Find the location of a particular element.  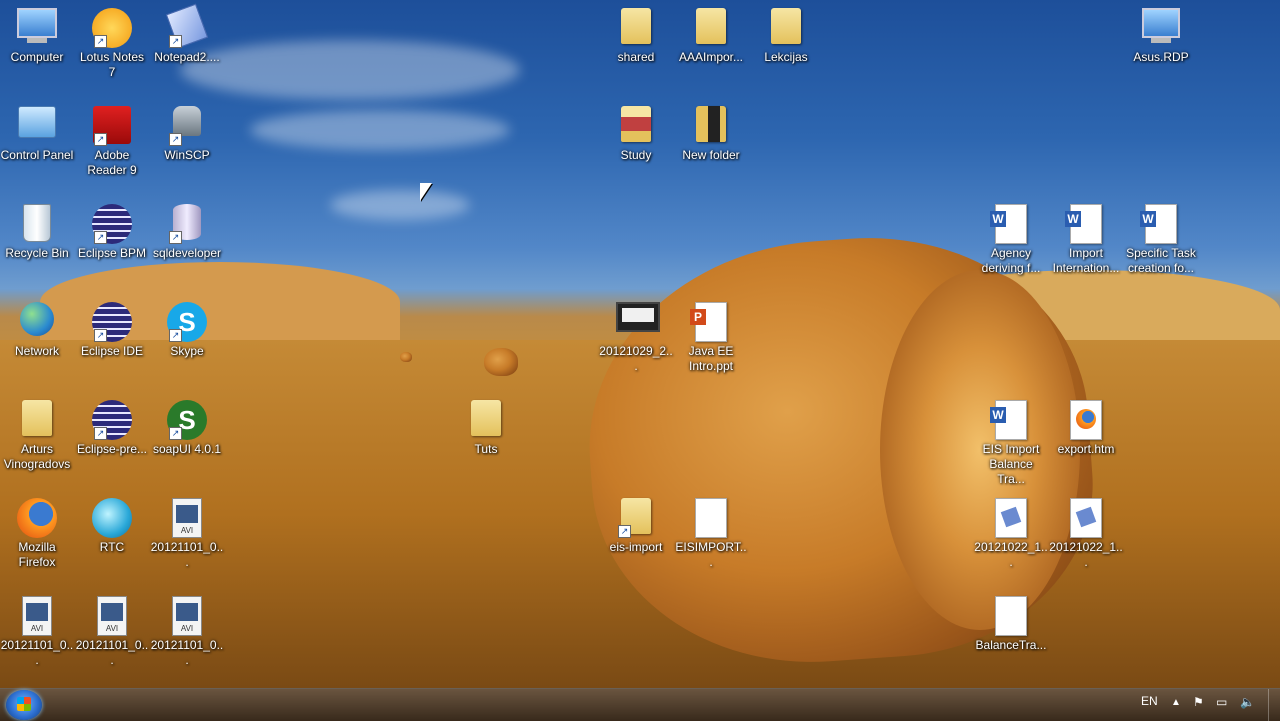

sqldeveloper-icon: ↗ is located at coordinates (187, 224).